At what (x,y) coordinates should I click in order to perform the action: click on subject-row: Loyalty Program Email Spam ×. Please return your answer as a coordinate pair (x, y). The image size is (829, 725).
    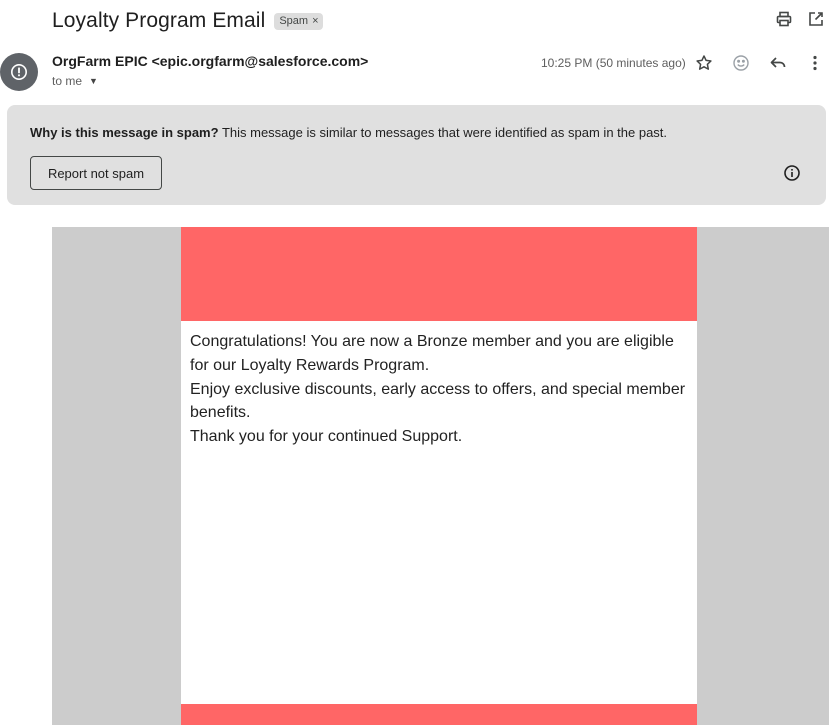
    Looking at the image, I should click on (187, 21).